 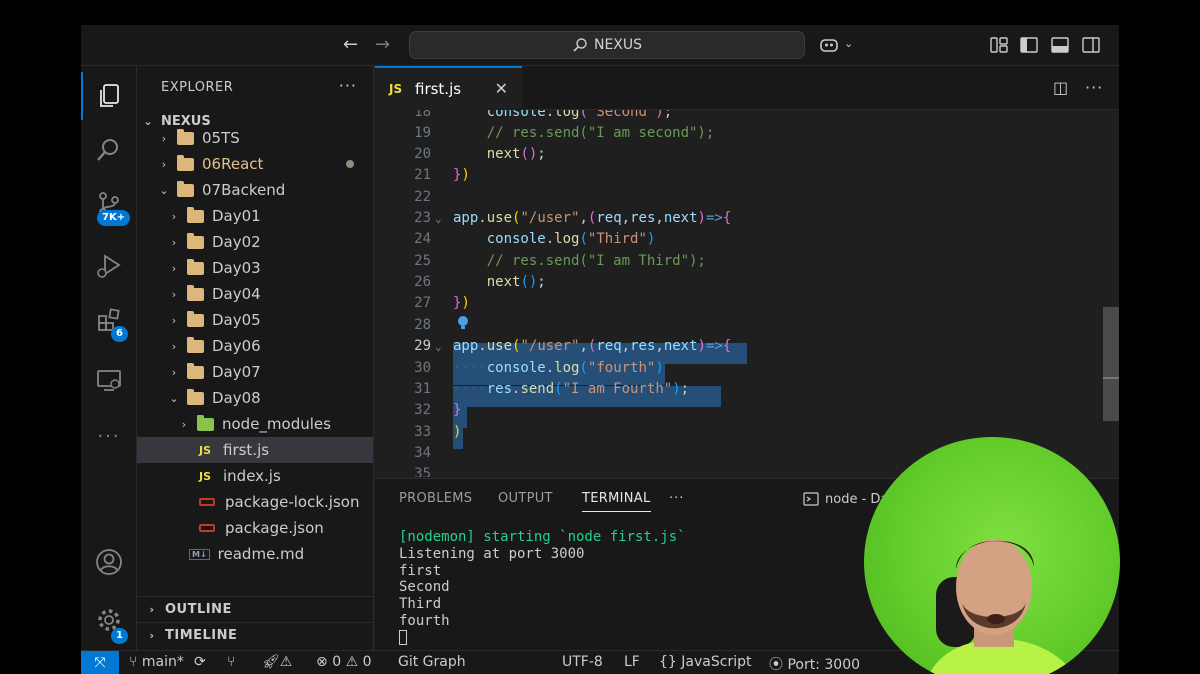 What do you see at coordinates (156, 662) in the screenshot?
I see `branch-indicator: ⑂ main*` at bounding box center [156, 662].